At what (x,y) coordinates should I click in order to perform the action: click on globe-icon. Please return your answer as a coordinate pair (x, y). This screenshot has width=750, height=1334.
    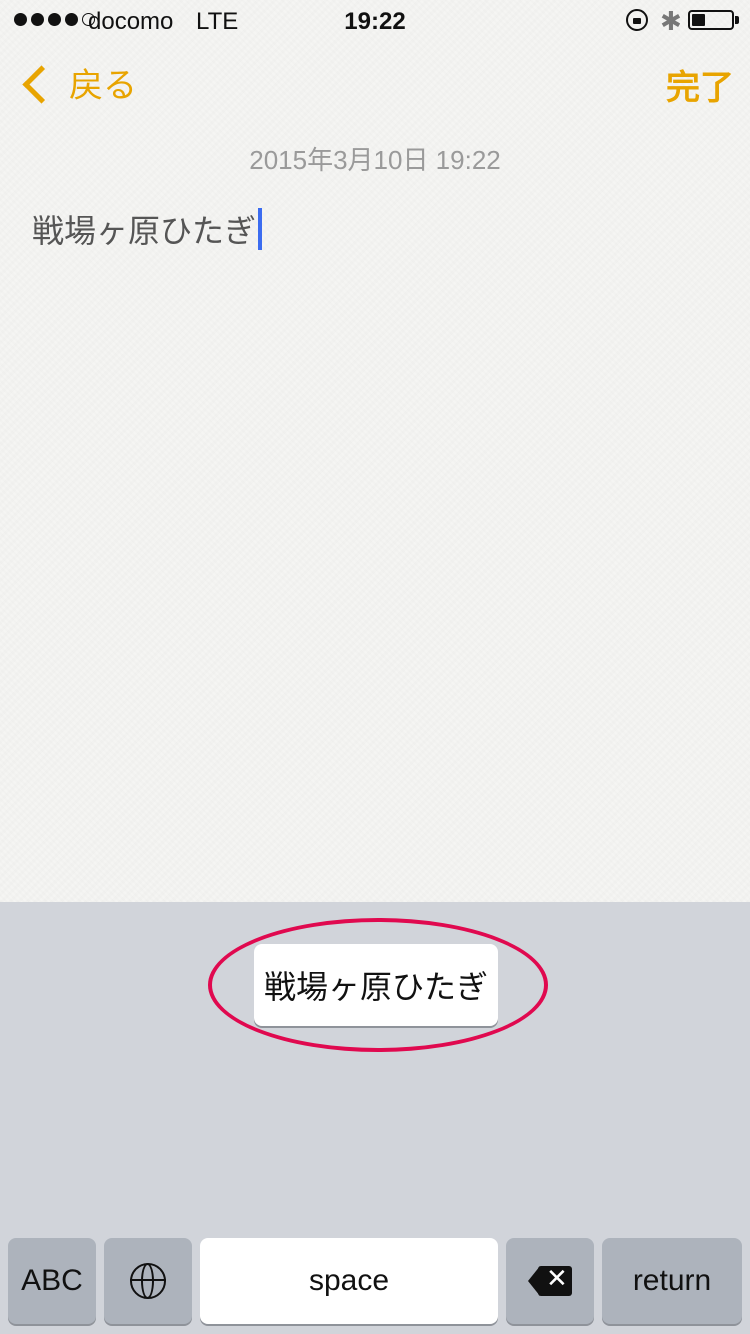
    Looking at the image, I should click on (148, 1281).